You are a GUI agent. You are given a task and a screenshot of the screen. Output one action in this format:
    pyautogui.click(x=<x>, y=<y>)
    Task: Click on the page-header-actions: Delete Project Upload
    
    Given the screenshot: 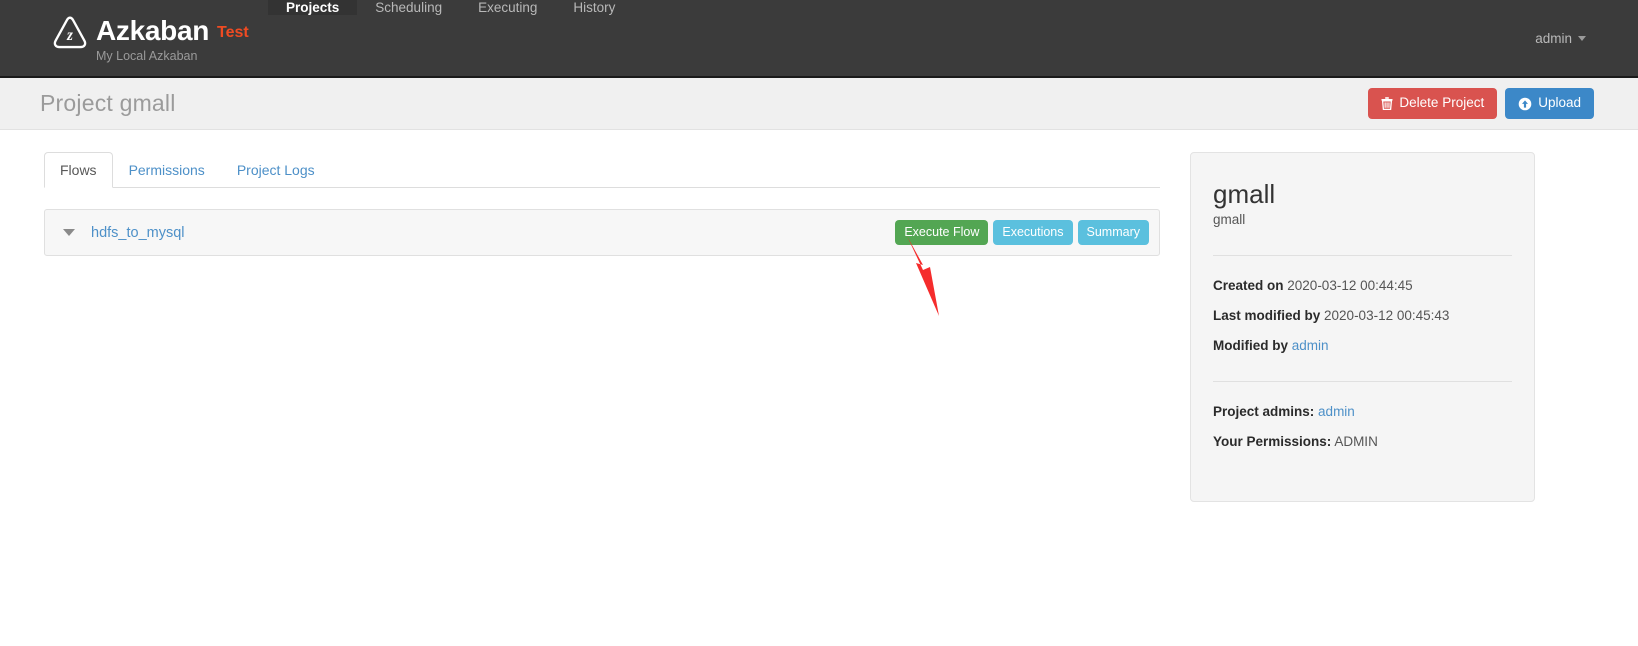 What is the action you would take?
    pyautogui.click(x=1481, y=103)
    